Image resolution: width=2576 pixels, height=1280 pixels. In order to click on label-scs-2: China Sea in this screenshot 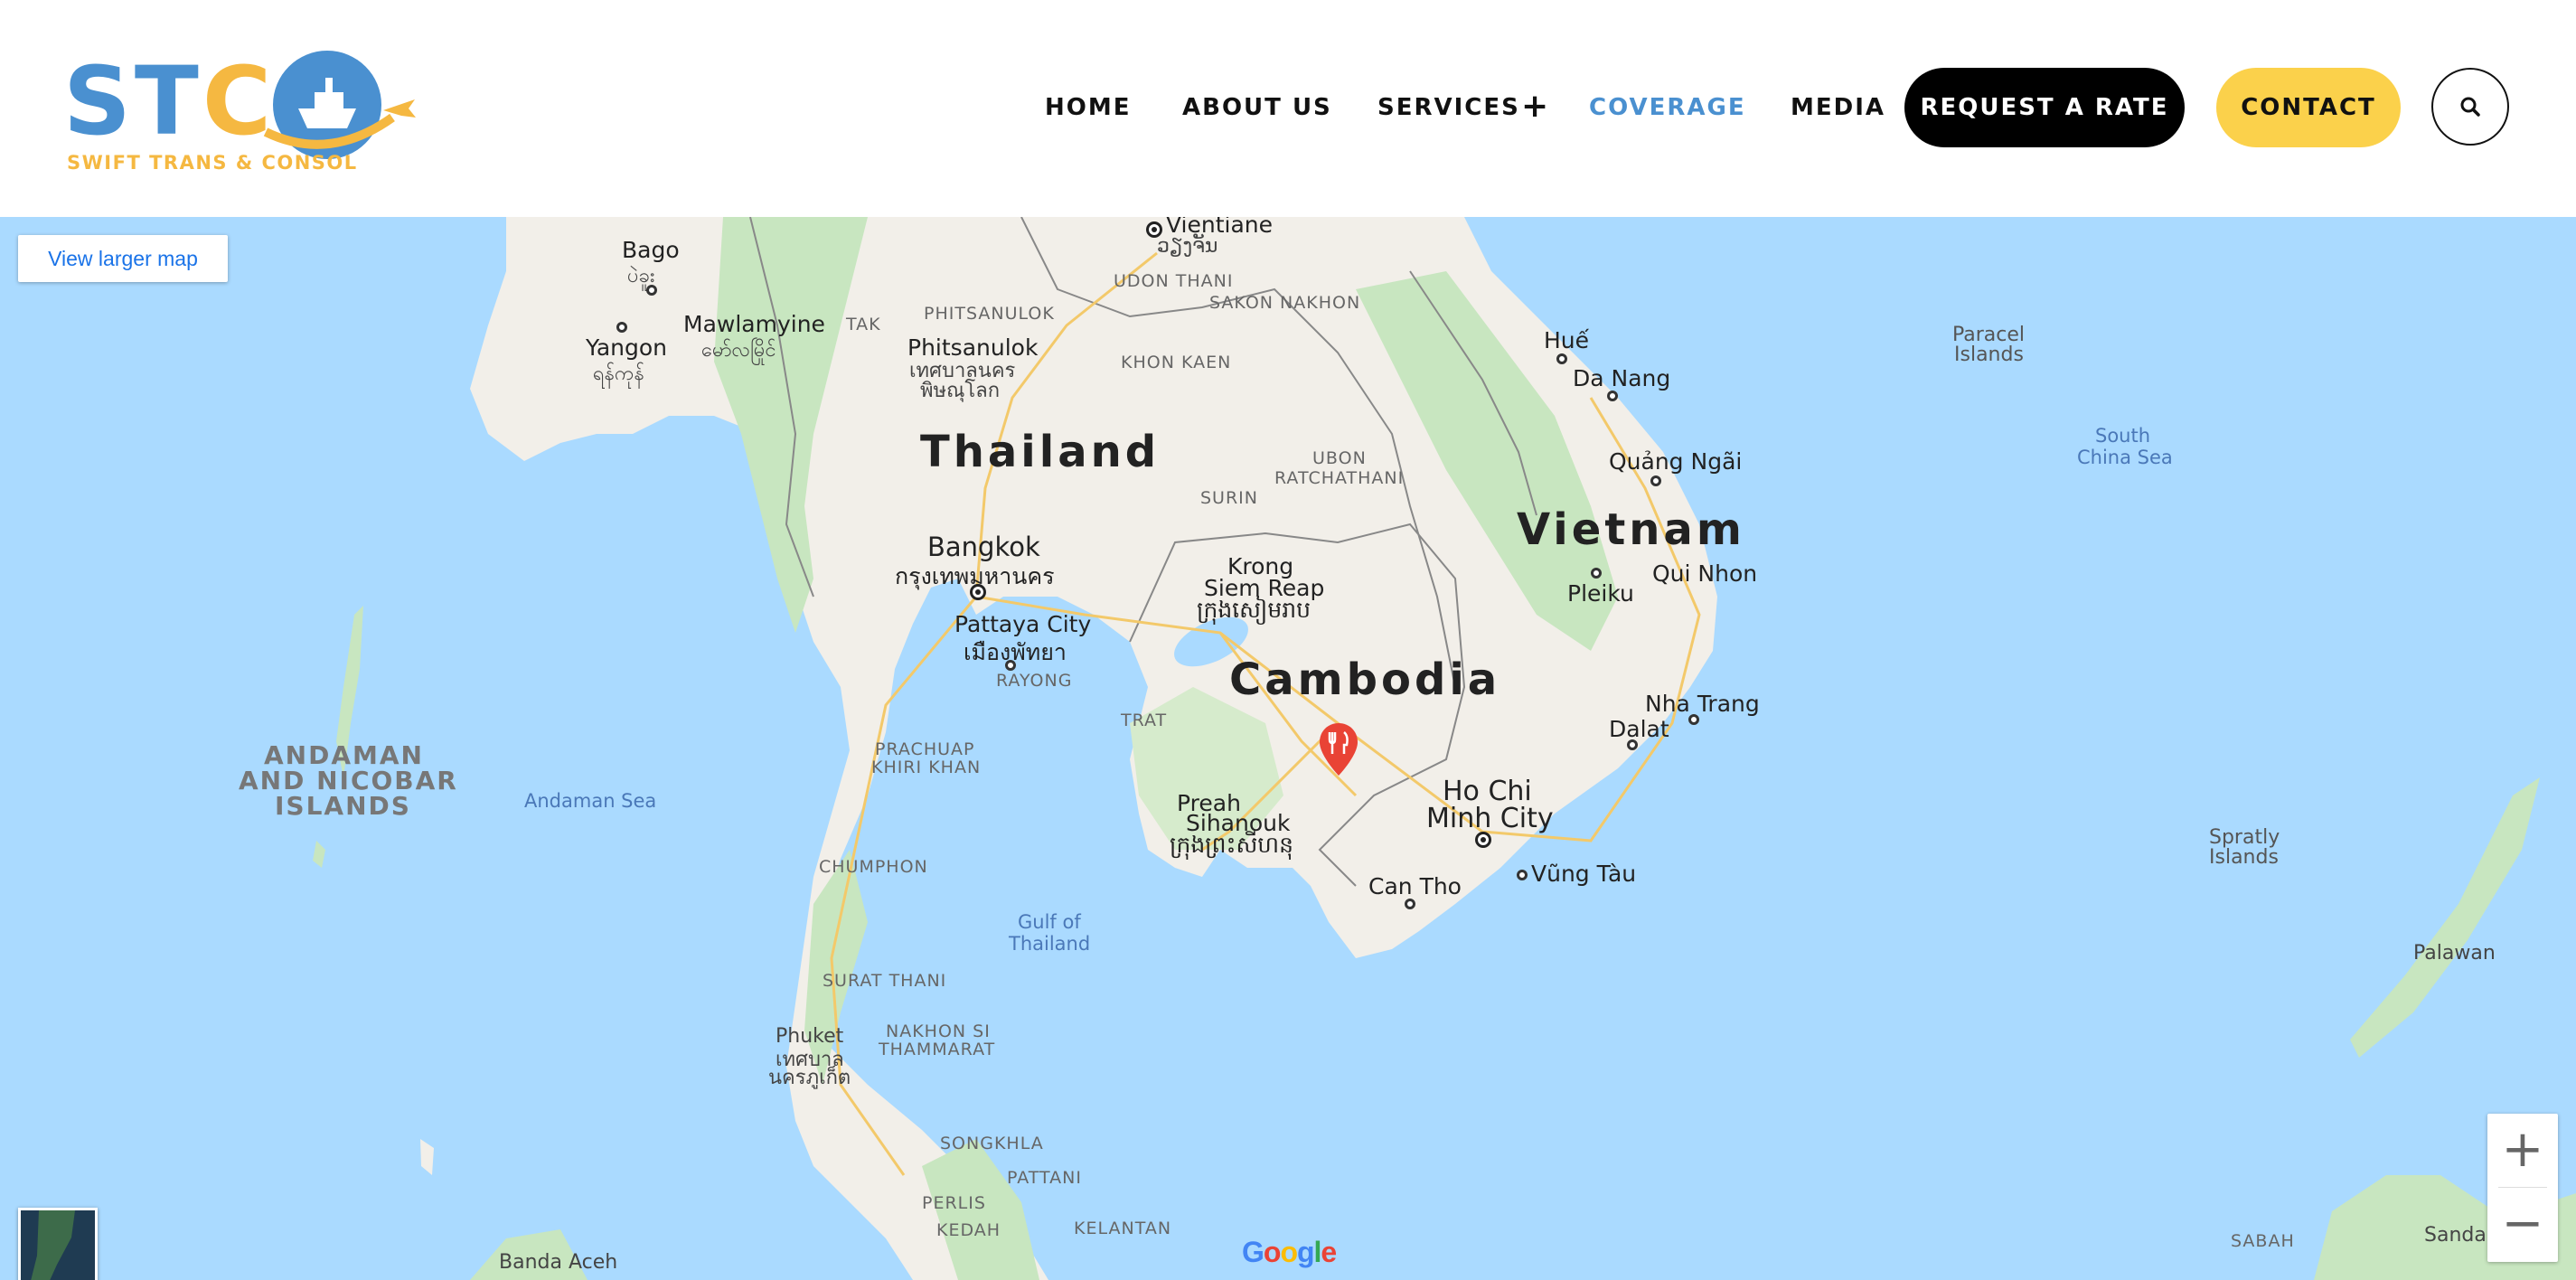, I will do `click(2125, 457)`.